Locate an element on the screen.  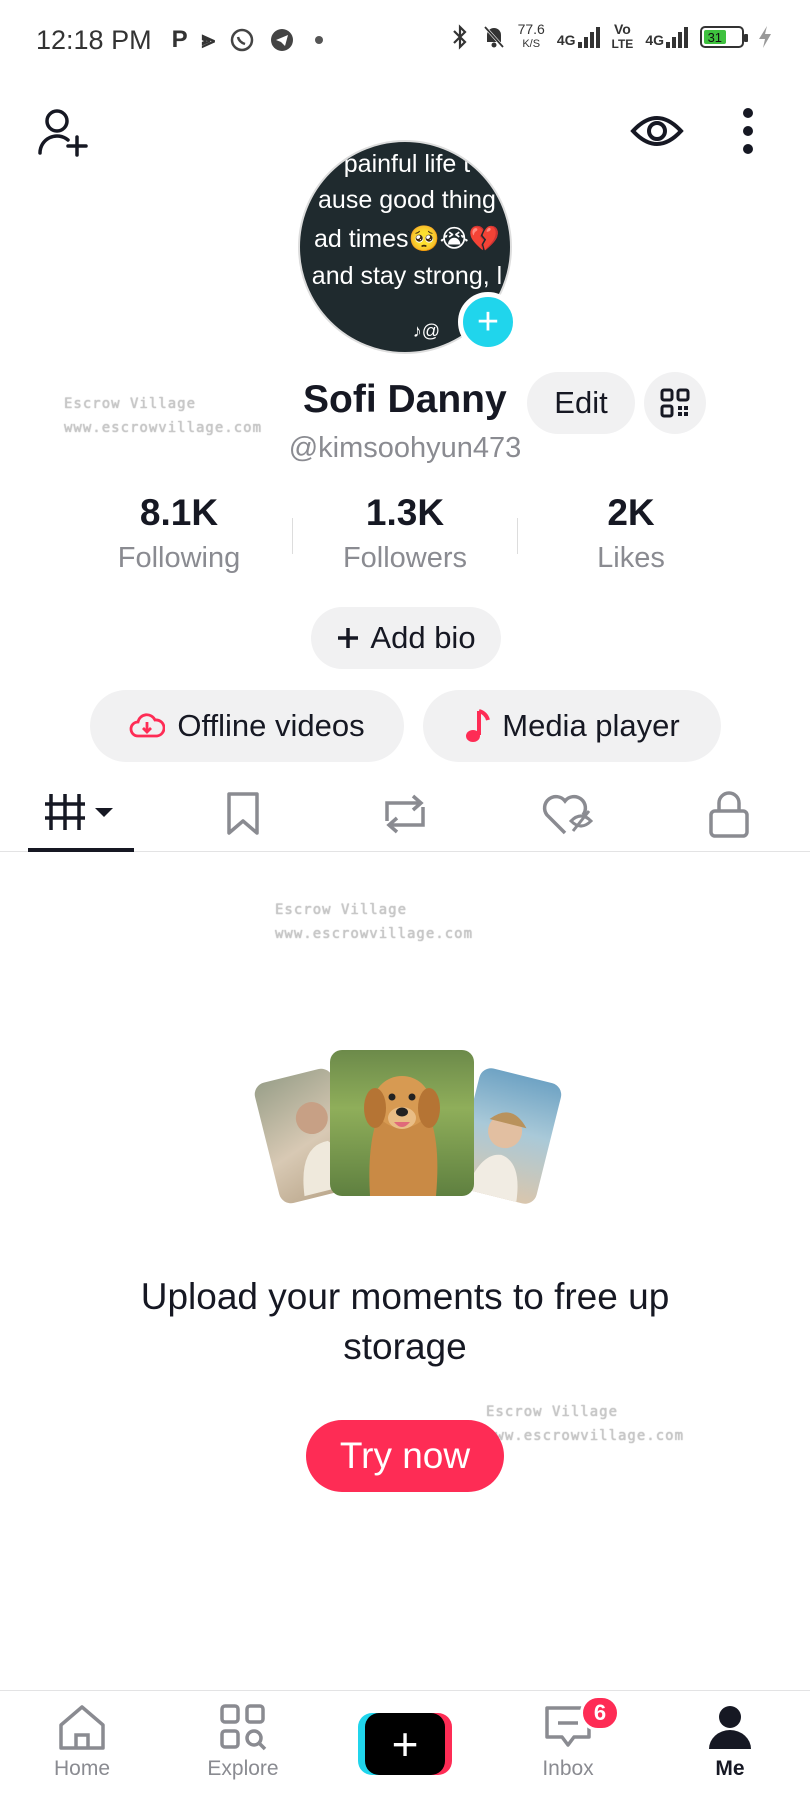
bluetooth-icon is located at coordinates (459, 37).